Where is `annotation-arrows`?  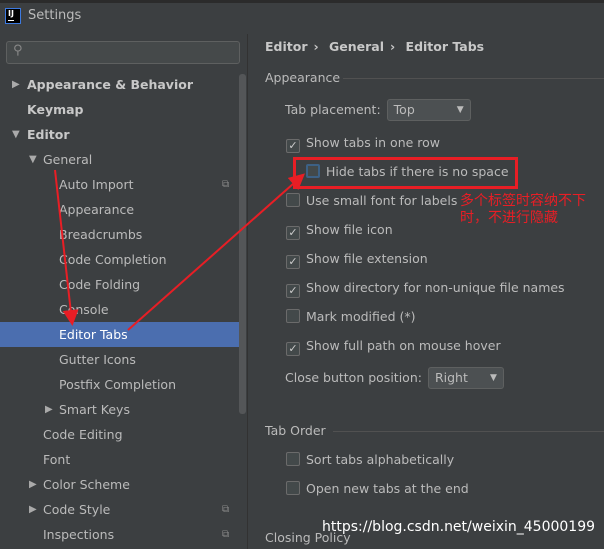
annotation-arrows is located at coordinates (179, 250).